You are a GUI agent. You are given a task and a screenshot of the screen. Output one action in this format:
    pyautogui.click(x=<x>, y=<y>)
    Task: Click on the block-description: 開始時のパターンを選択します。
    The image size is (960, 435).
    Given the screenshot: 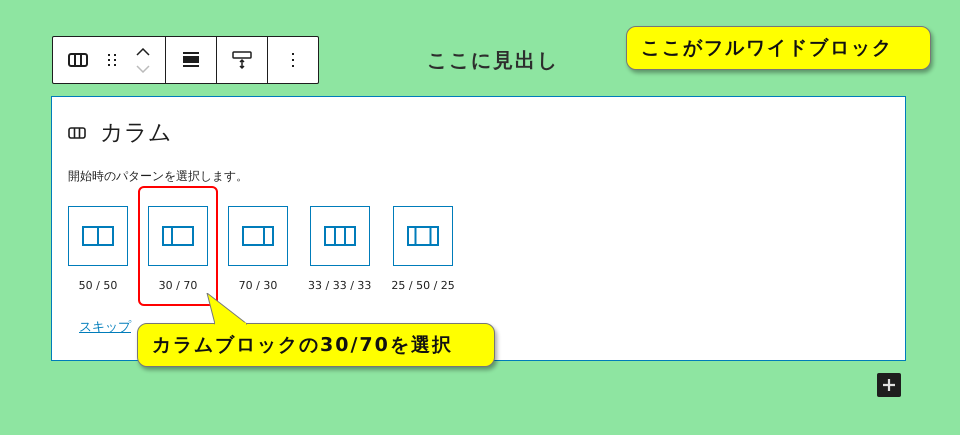 What is the action you would take?
    pyautogui.click(x=158, y=176)
    